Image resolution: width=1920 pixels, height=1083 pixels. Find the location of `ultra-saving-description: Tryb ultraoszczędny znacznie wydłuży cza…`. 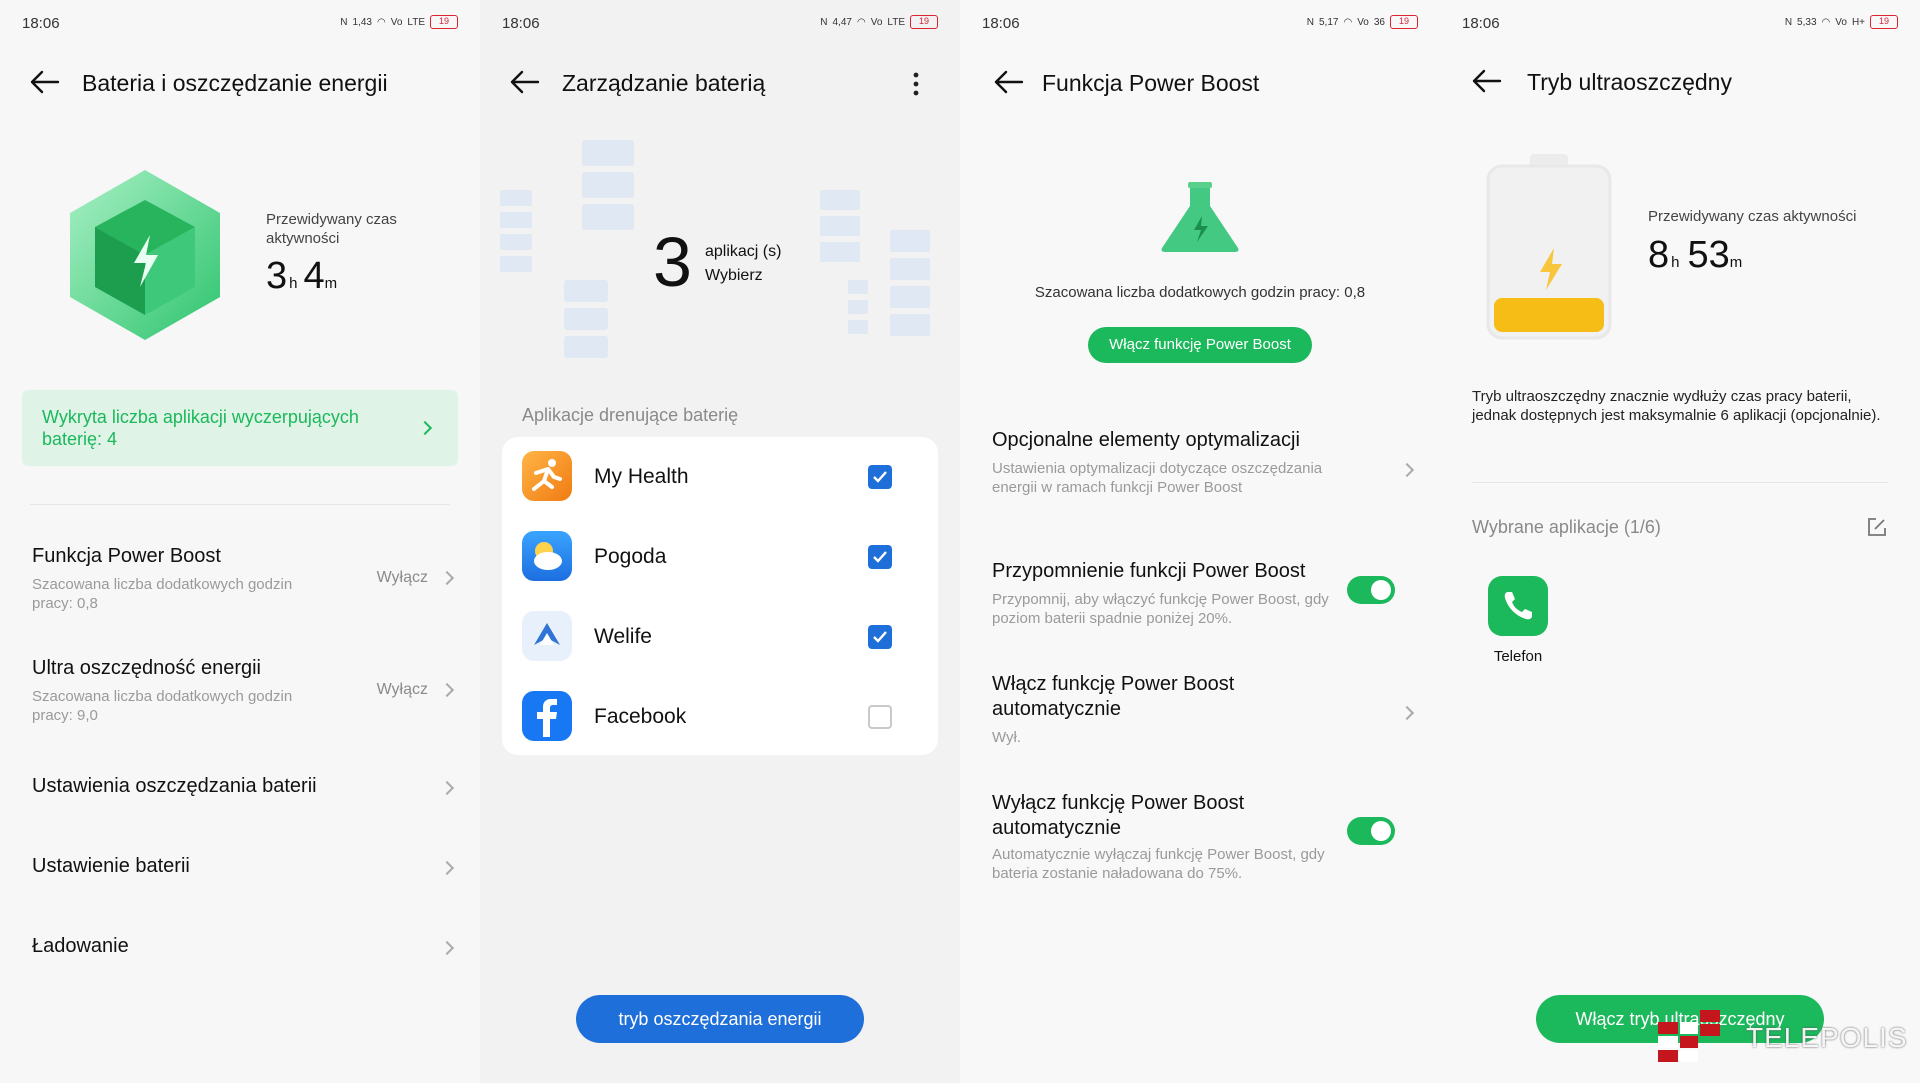

ultra-saving-description: Tryb ultraoszczędny znacznie wydłuży cza… is located at coordinates (1676, 406).